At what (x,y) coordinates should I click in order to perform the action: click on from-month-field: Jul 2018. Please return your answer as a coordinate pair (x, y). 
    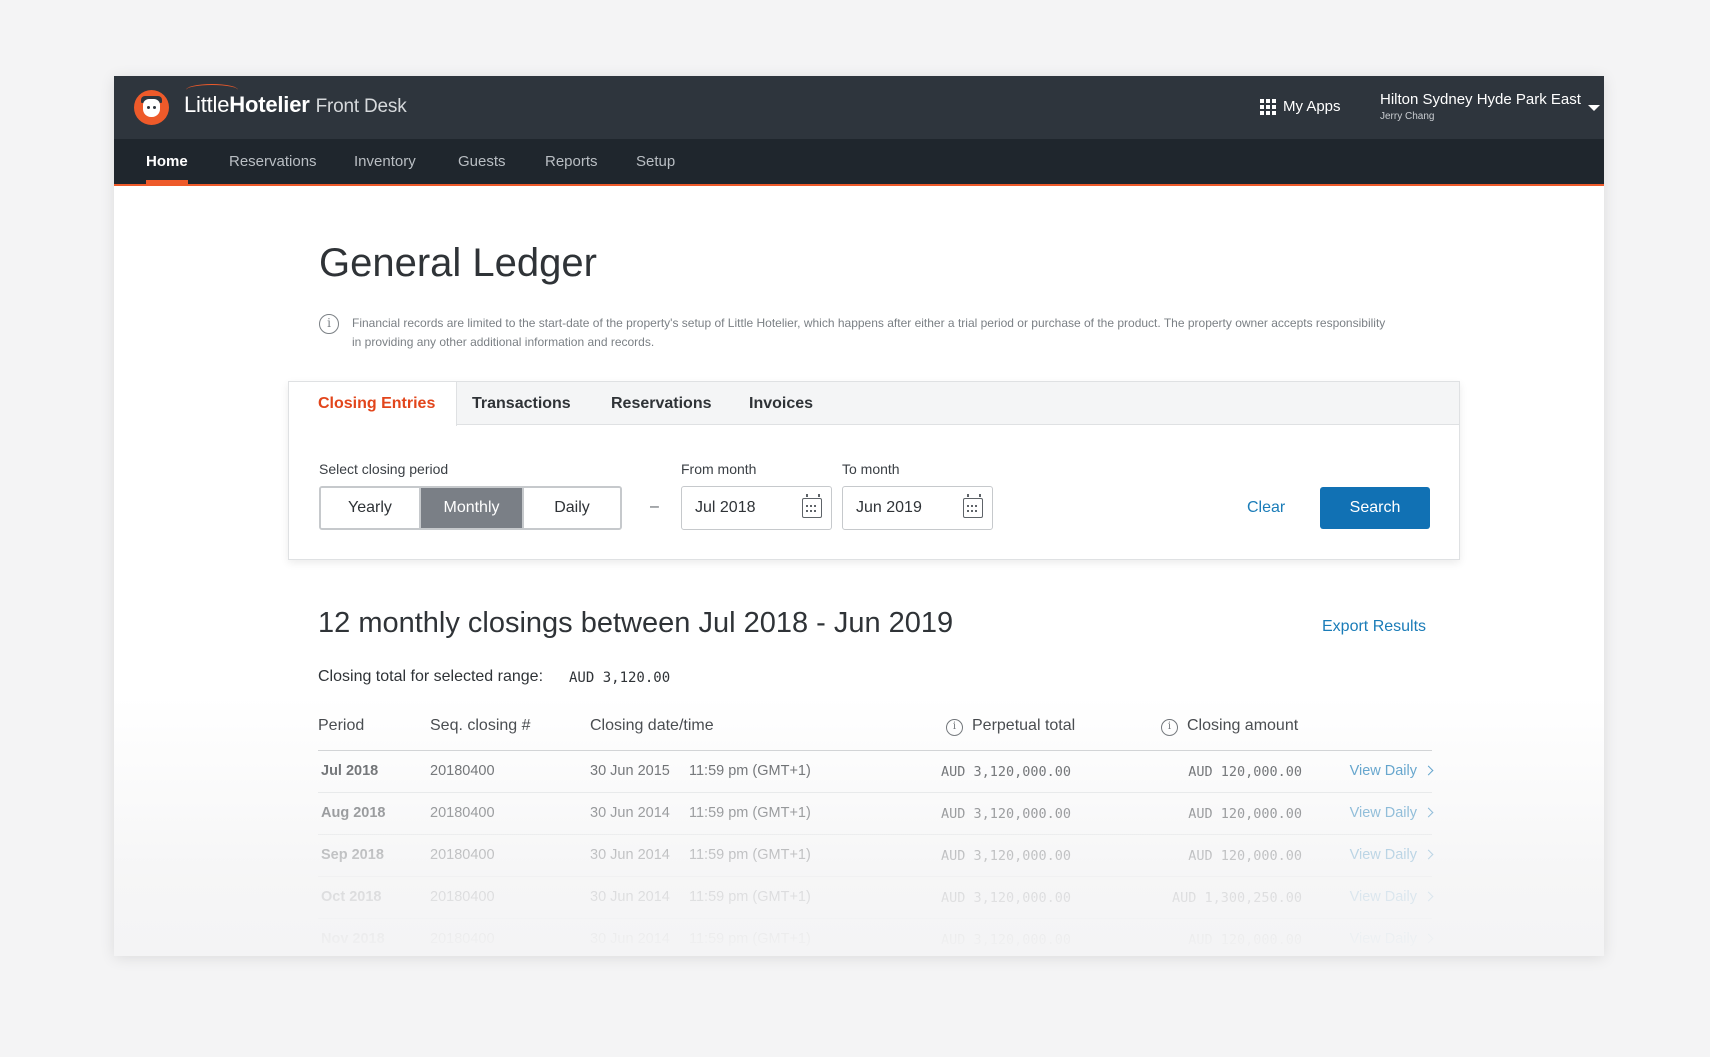
    Looking at the image, I should click on (756, 508).